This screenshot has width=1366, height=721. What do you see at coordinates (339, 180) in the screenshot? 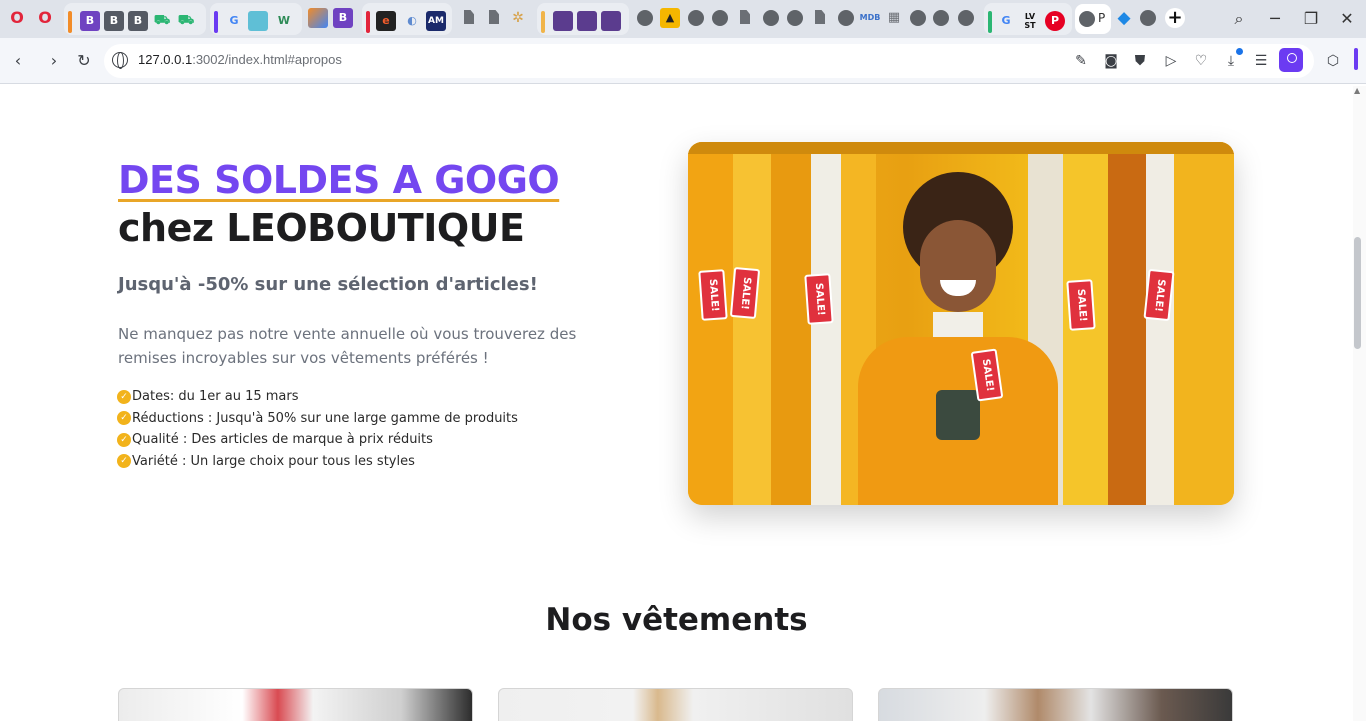
I see `hero-title-accent: DES SOLDES A GOGO` at bounding box center [339, 180].